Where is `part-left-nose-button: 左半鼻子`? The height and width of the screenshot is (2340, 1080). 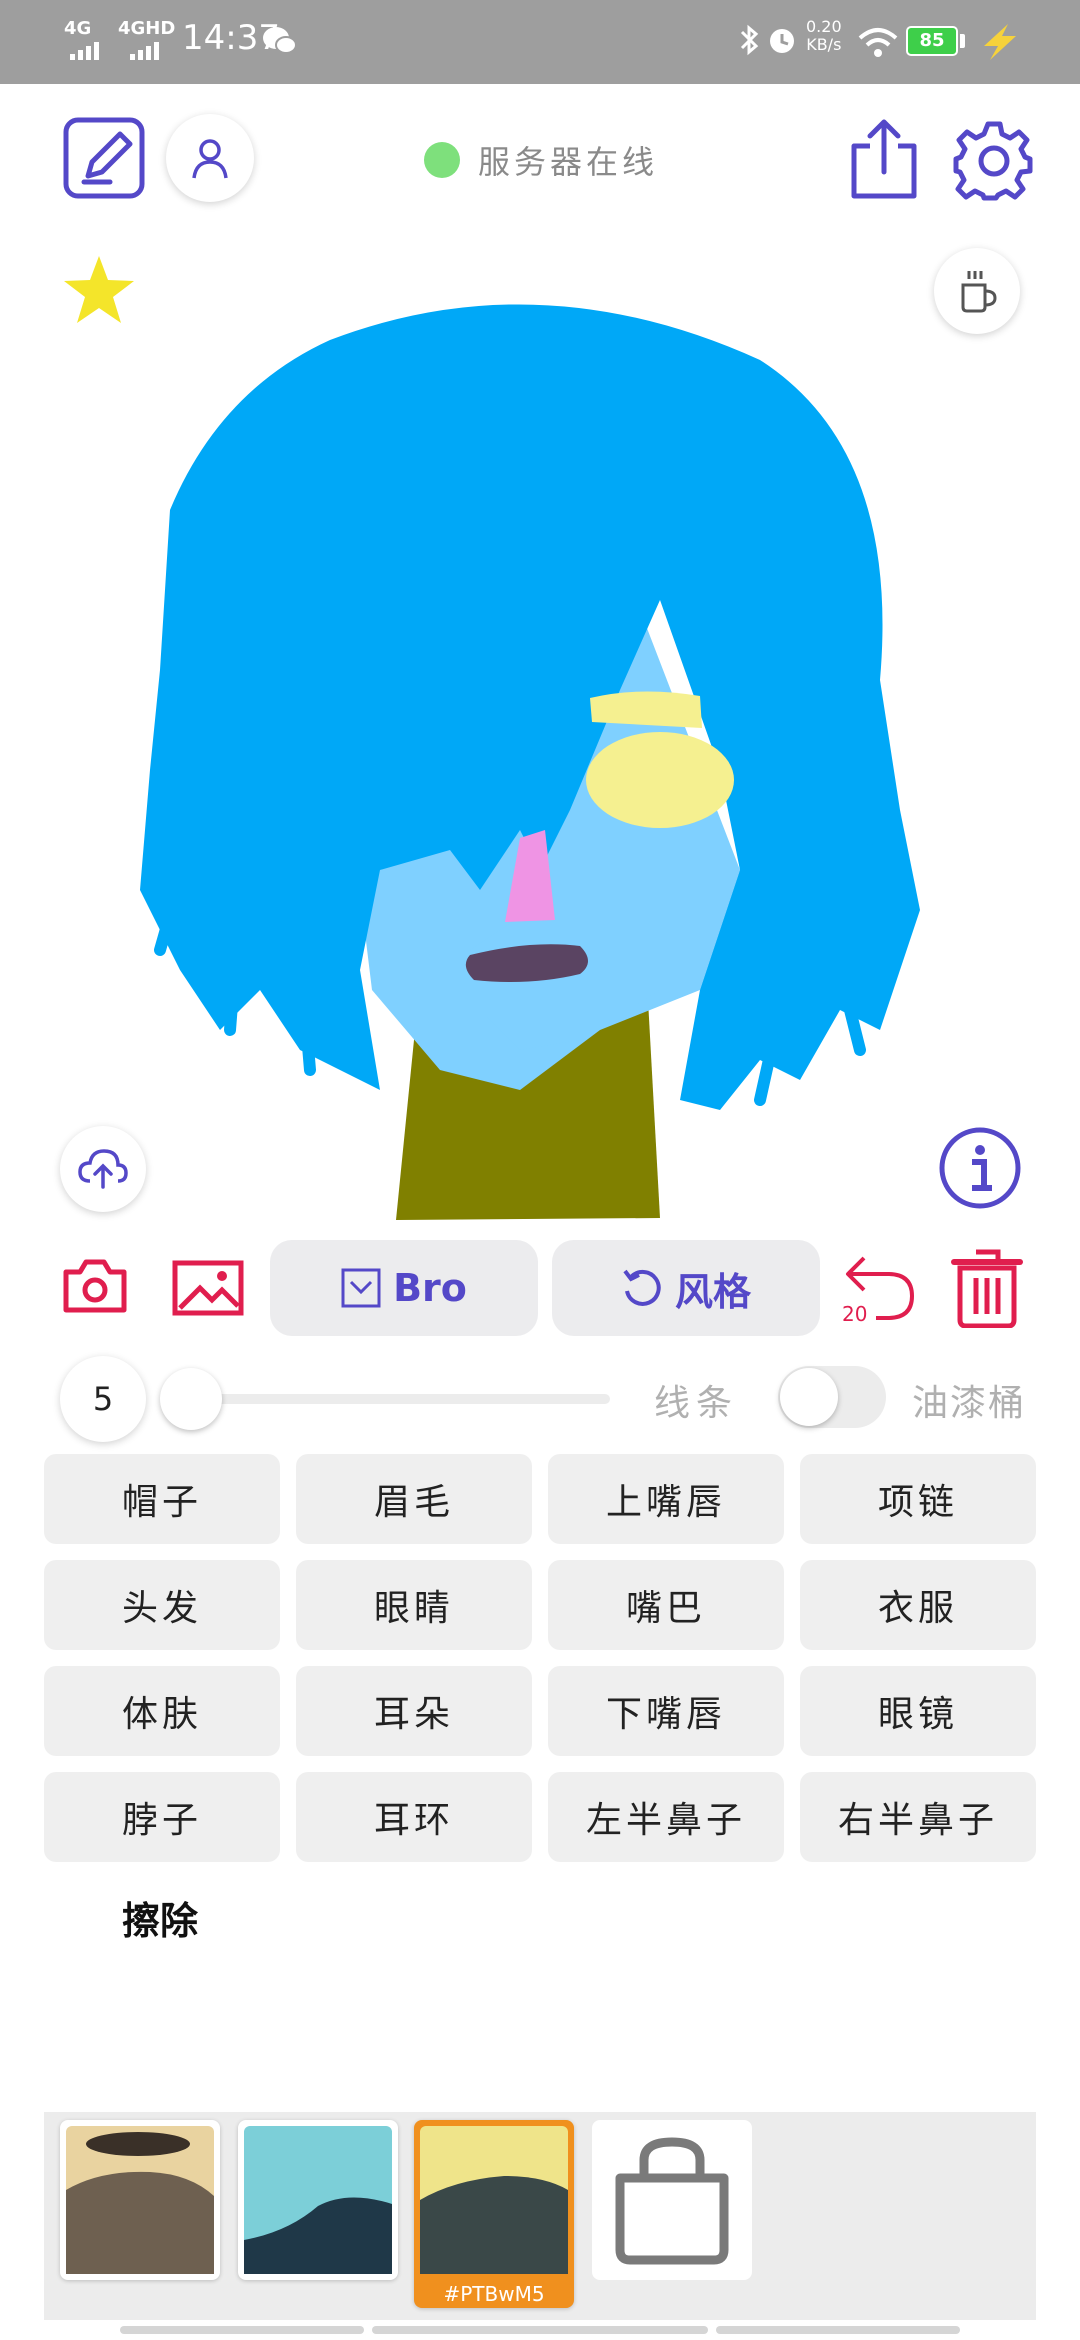
part-left-nose-button: 左半鼻子 is located at coordinates (666, 1817).